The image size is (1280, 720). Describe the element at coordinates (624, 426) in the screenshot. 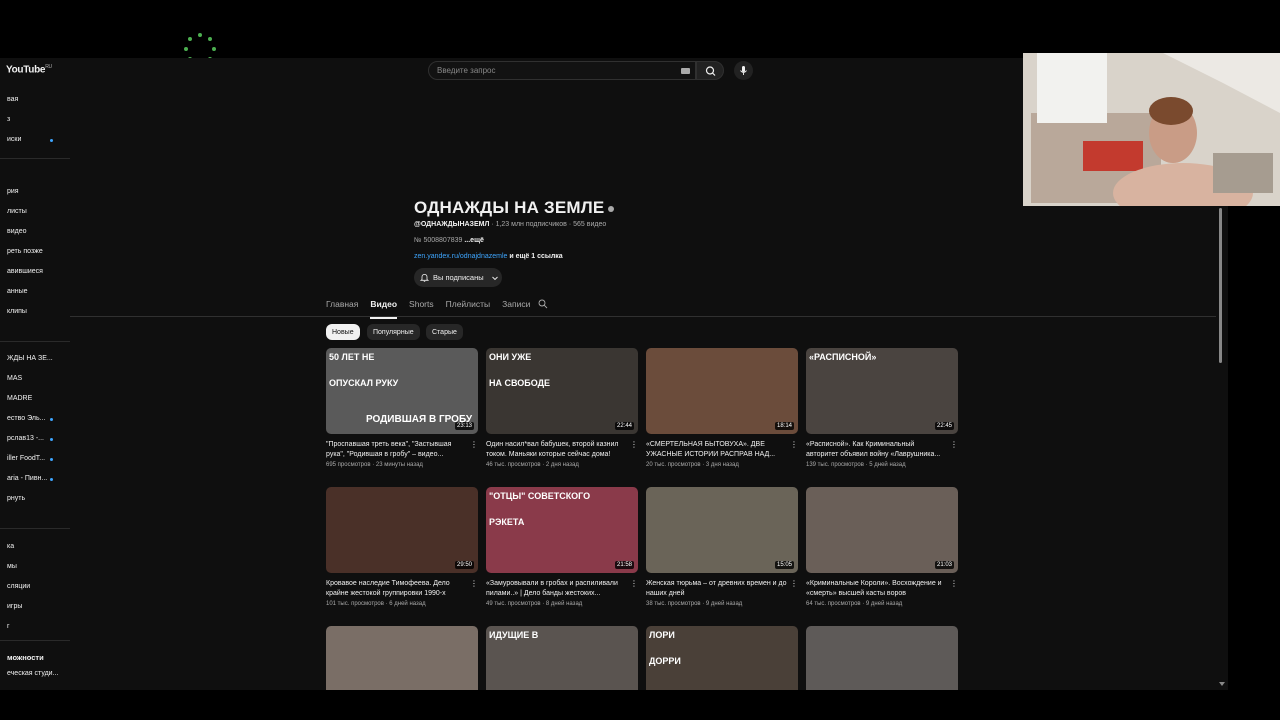

I see `video-duration: 22:44` at that location.